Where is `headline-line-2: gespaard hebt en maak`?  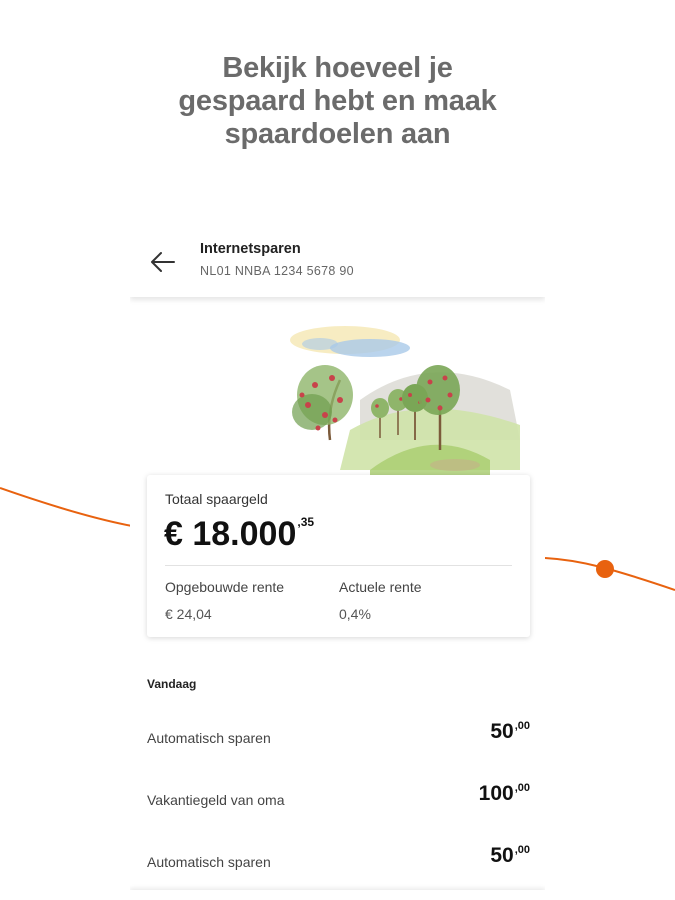
headline-line-2: gespaard hebt en maak is located at coordinates (337, 101).